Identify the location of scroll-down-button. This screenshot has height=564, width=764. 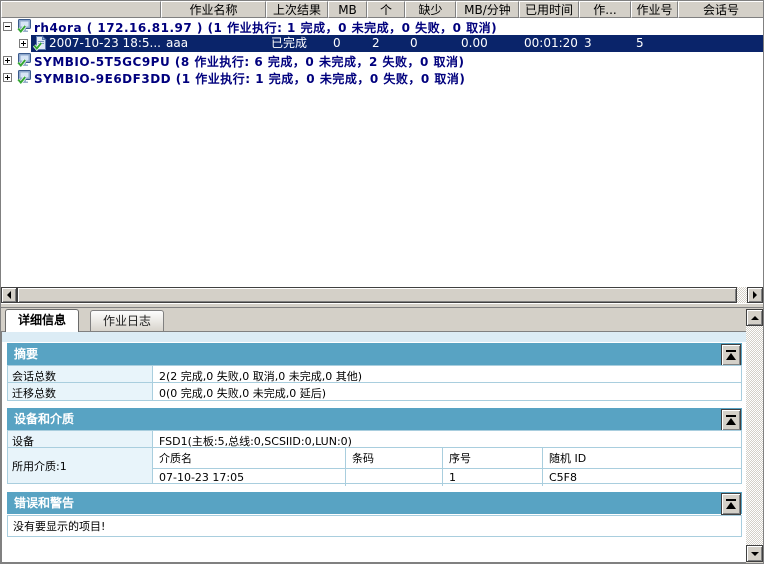
(754, 553).